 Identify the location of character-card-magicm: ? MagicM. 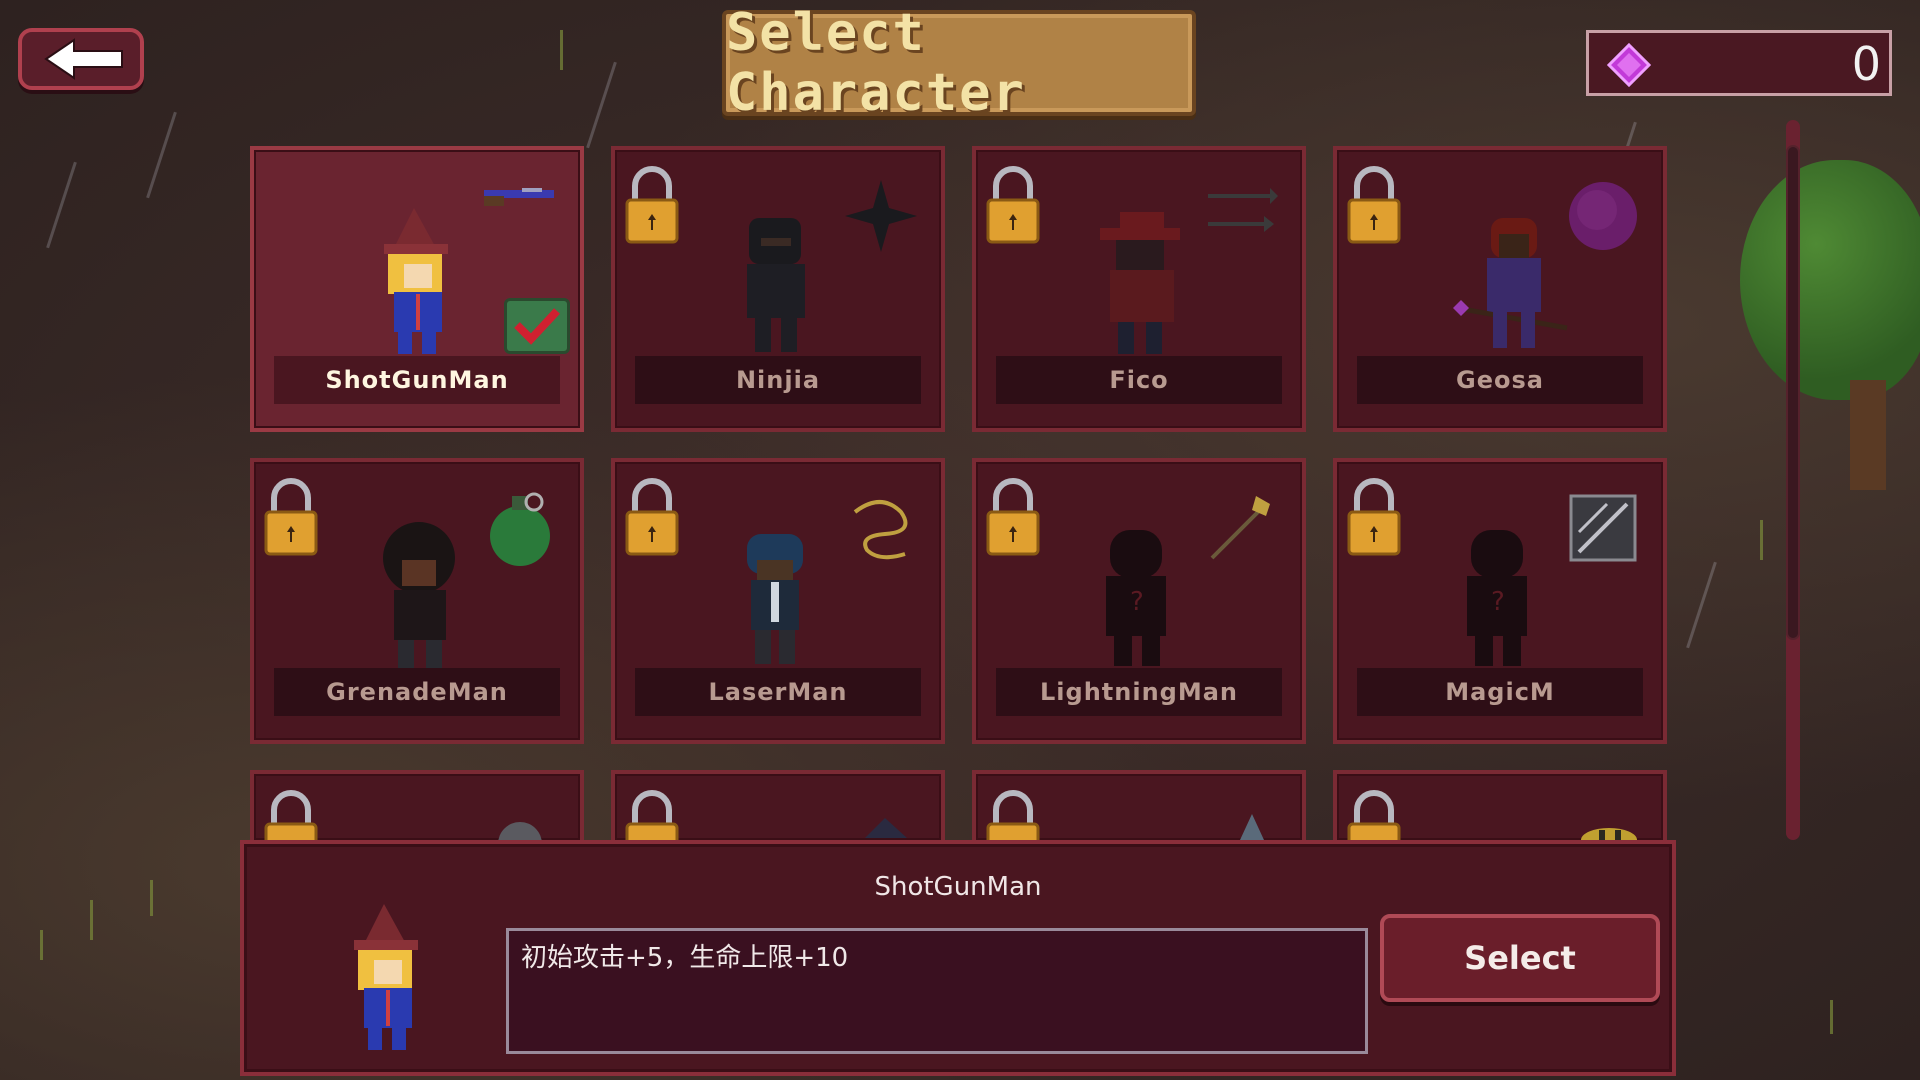
(1500, 601).